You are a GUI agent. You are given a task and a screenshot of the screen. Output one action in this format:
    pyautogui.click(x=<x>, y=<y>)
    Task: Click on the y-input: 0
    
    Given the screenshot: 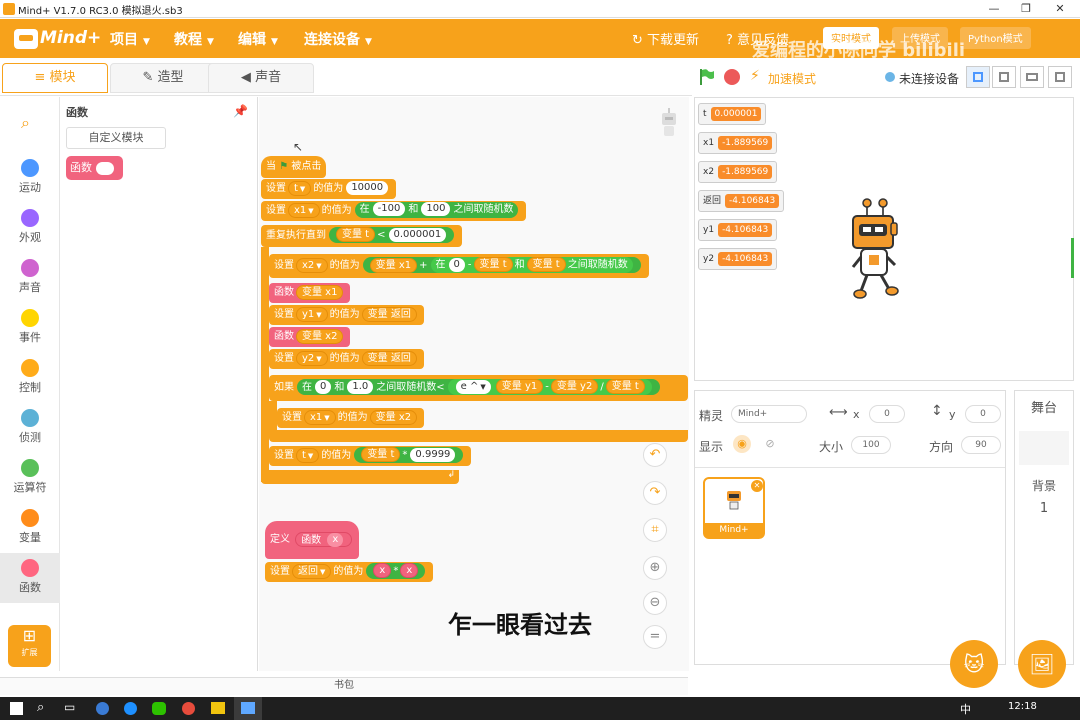 What is the action you would take?
    pyautogui.click(x=983, y=414)
    